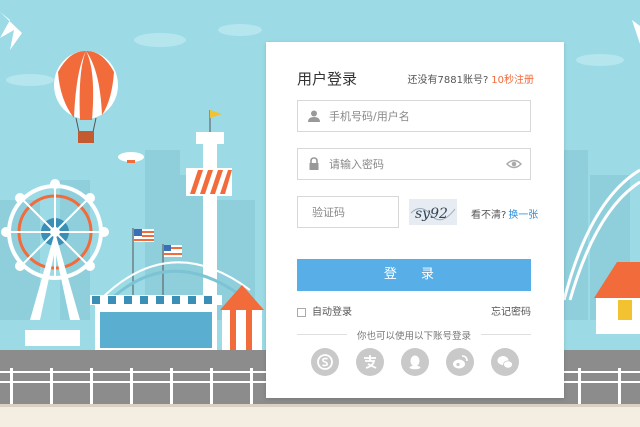 The height and width of the screenshot is (427, 640). Describe the element at coordinates (414, 275) in the screenshot. I see `login-button: 登 录` at that location.